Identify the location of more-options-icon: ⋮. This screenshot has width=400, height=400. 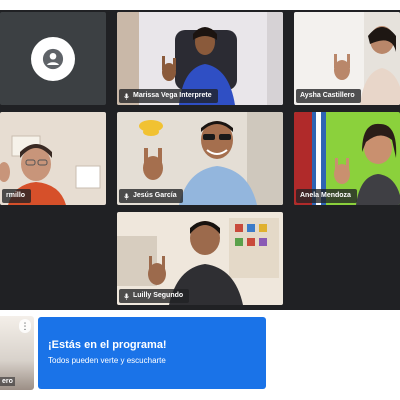
(25, 326).